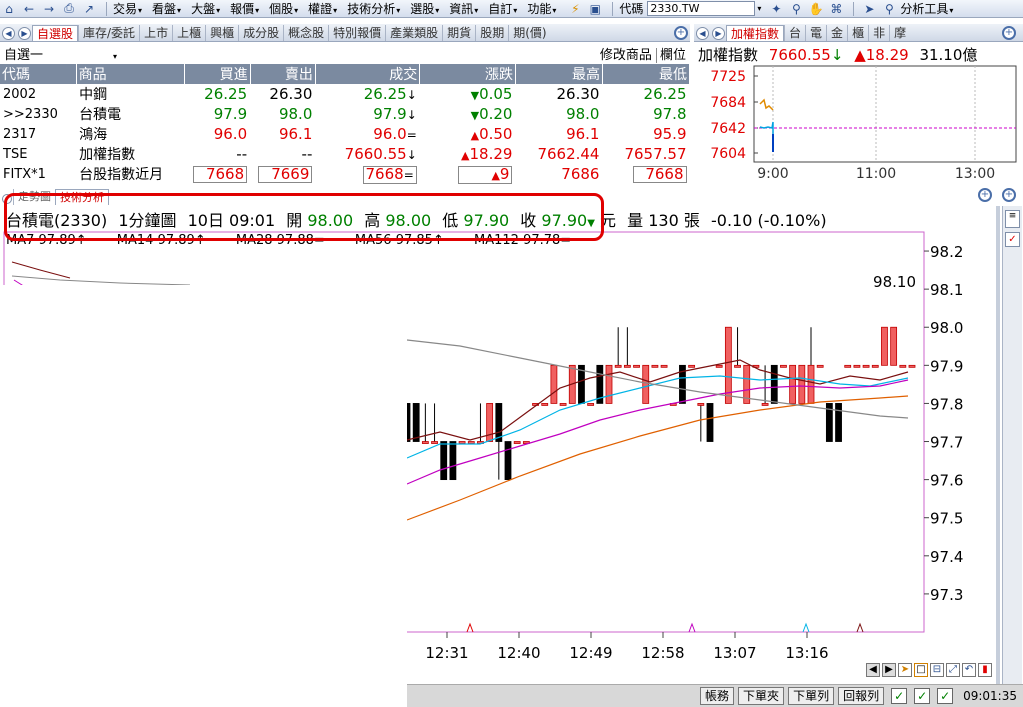 This screenshot has height=707, width=1023. I want to click on menu-trade: 交易▾, so click(127, 8).